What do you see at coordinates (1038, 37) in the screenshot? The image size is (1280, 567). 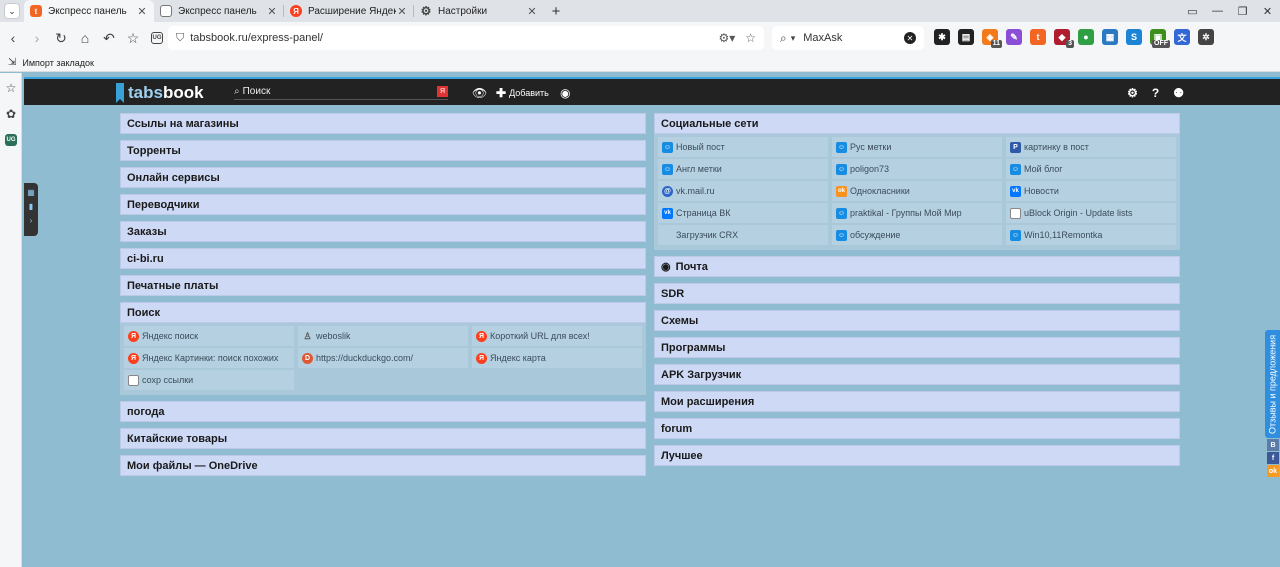 I see `tabsbook-icon: t` at bounding box center [1038, 37].